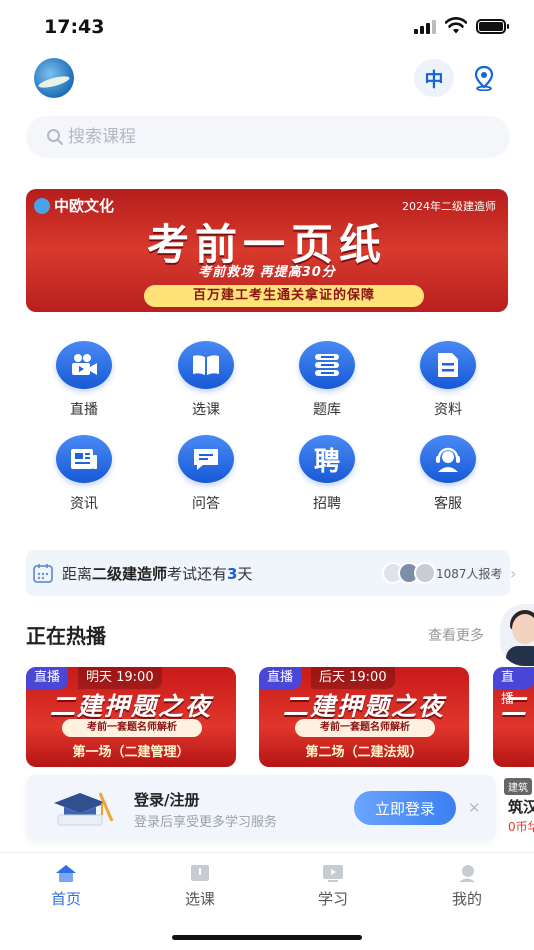  What do you see at coordinates (84, 504) in the screenshot?
I see `menu-label: 资讯` at bounding box center [84, 504].